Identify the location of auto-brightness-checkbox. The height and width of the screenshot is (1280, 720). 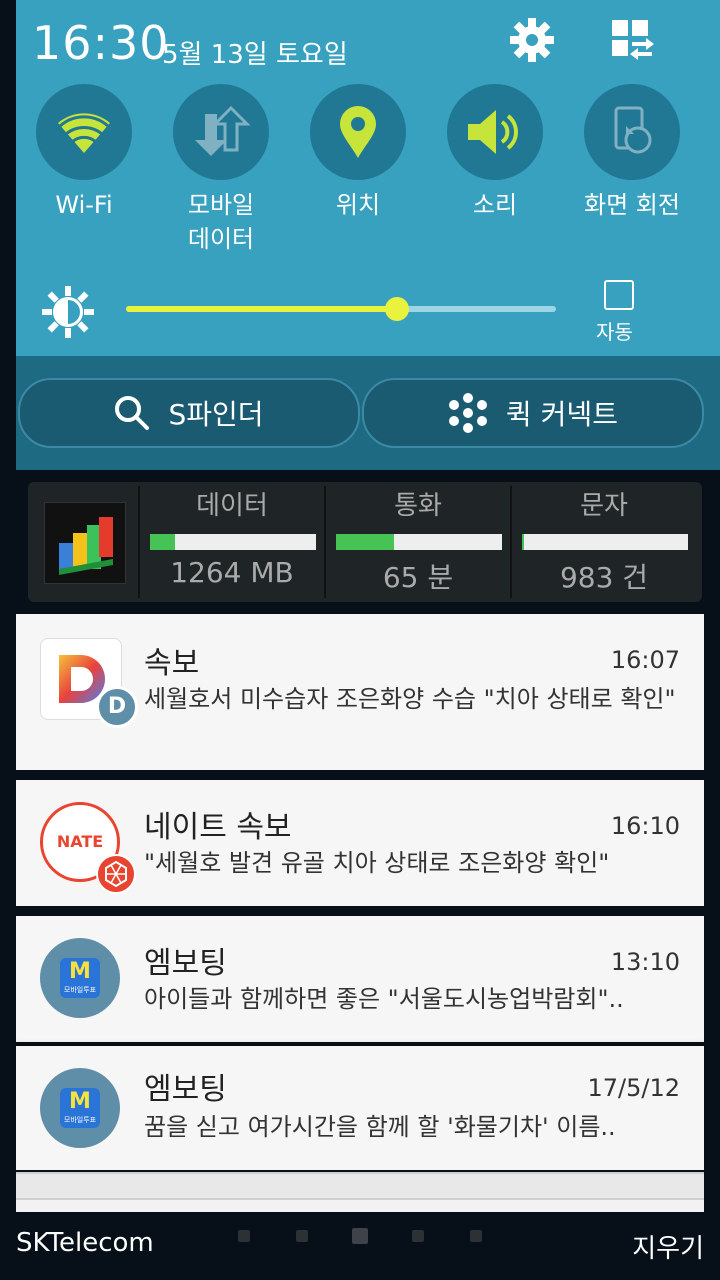
(619, 295).